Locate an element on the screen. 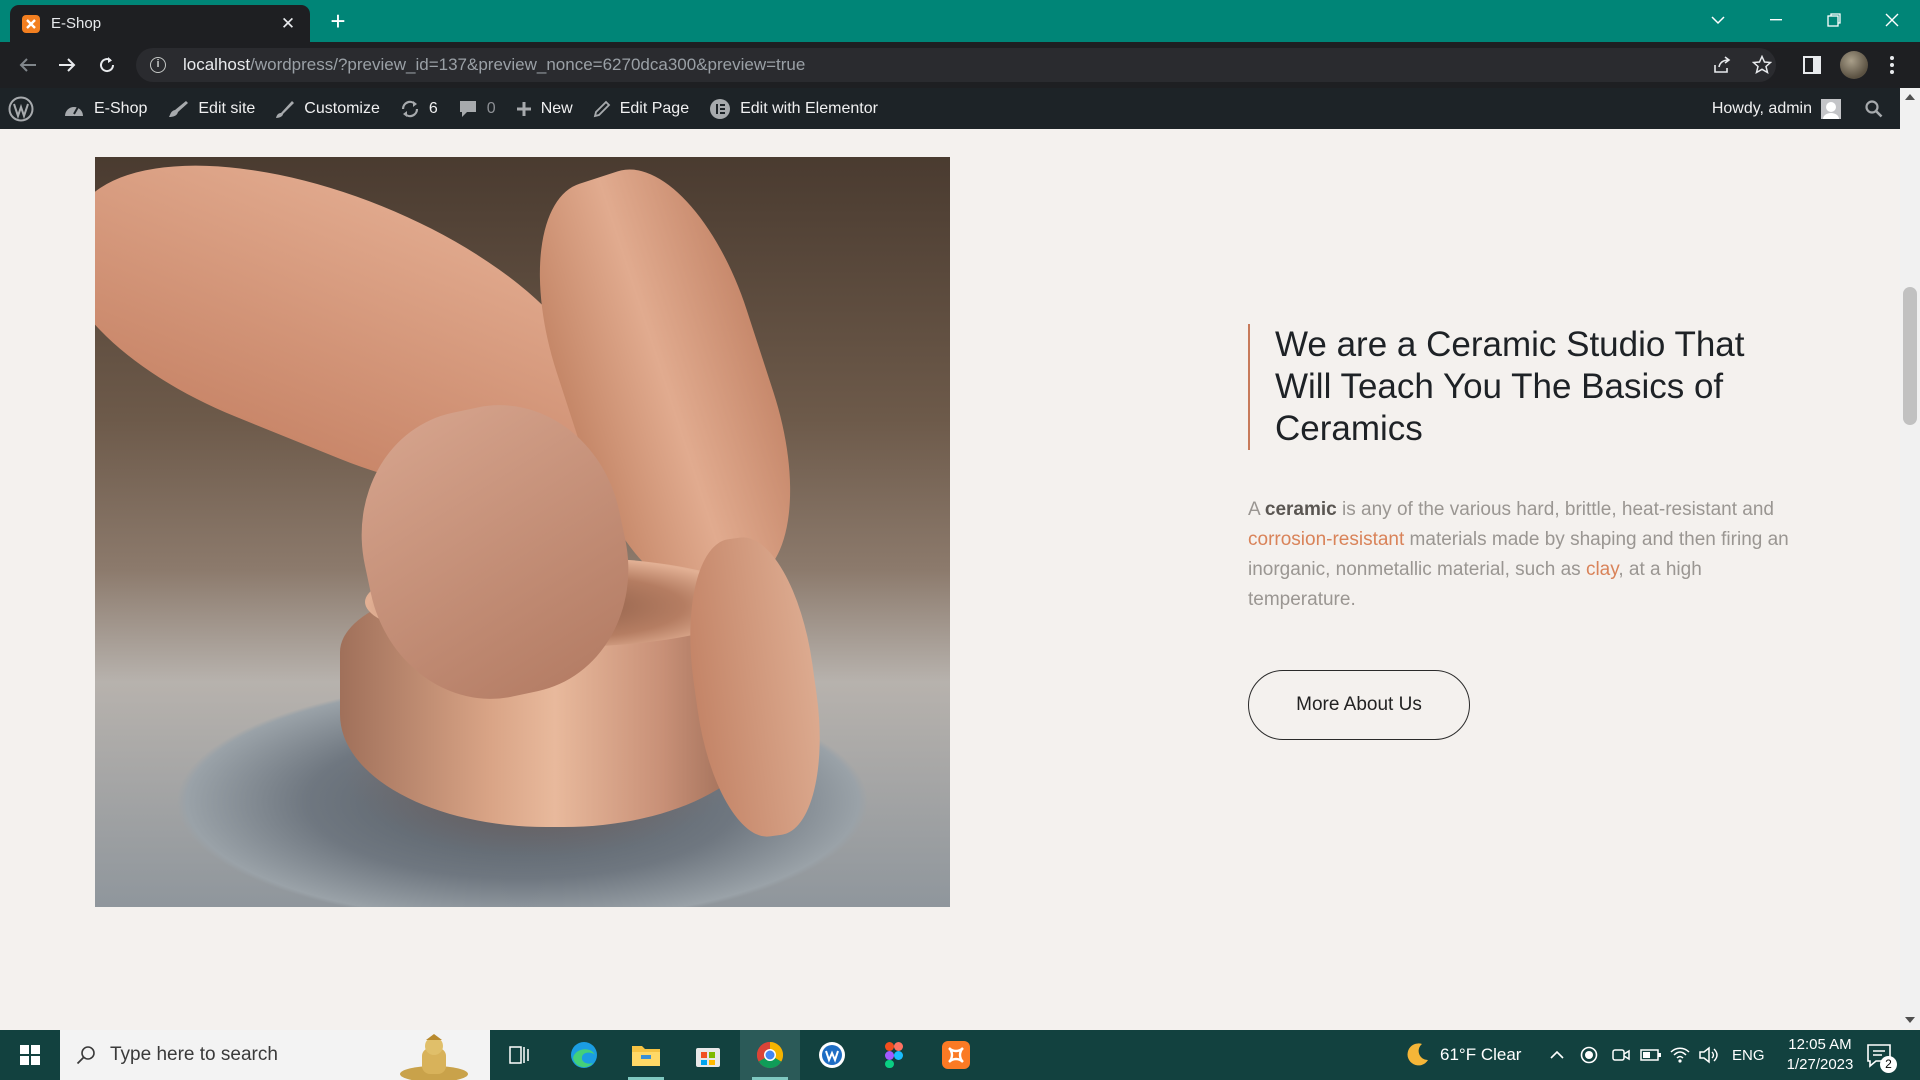 This screenshot has height=1080, width=1920. wp-new: New is located at coordinates (544, 108).